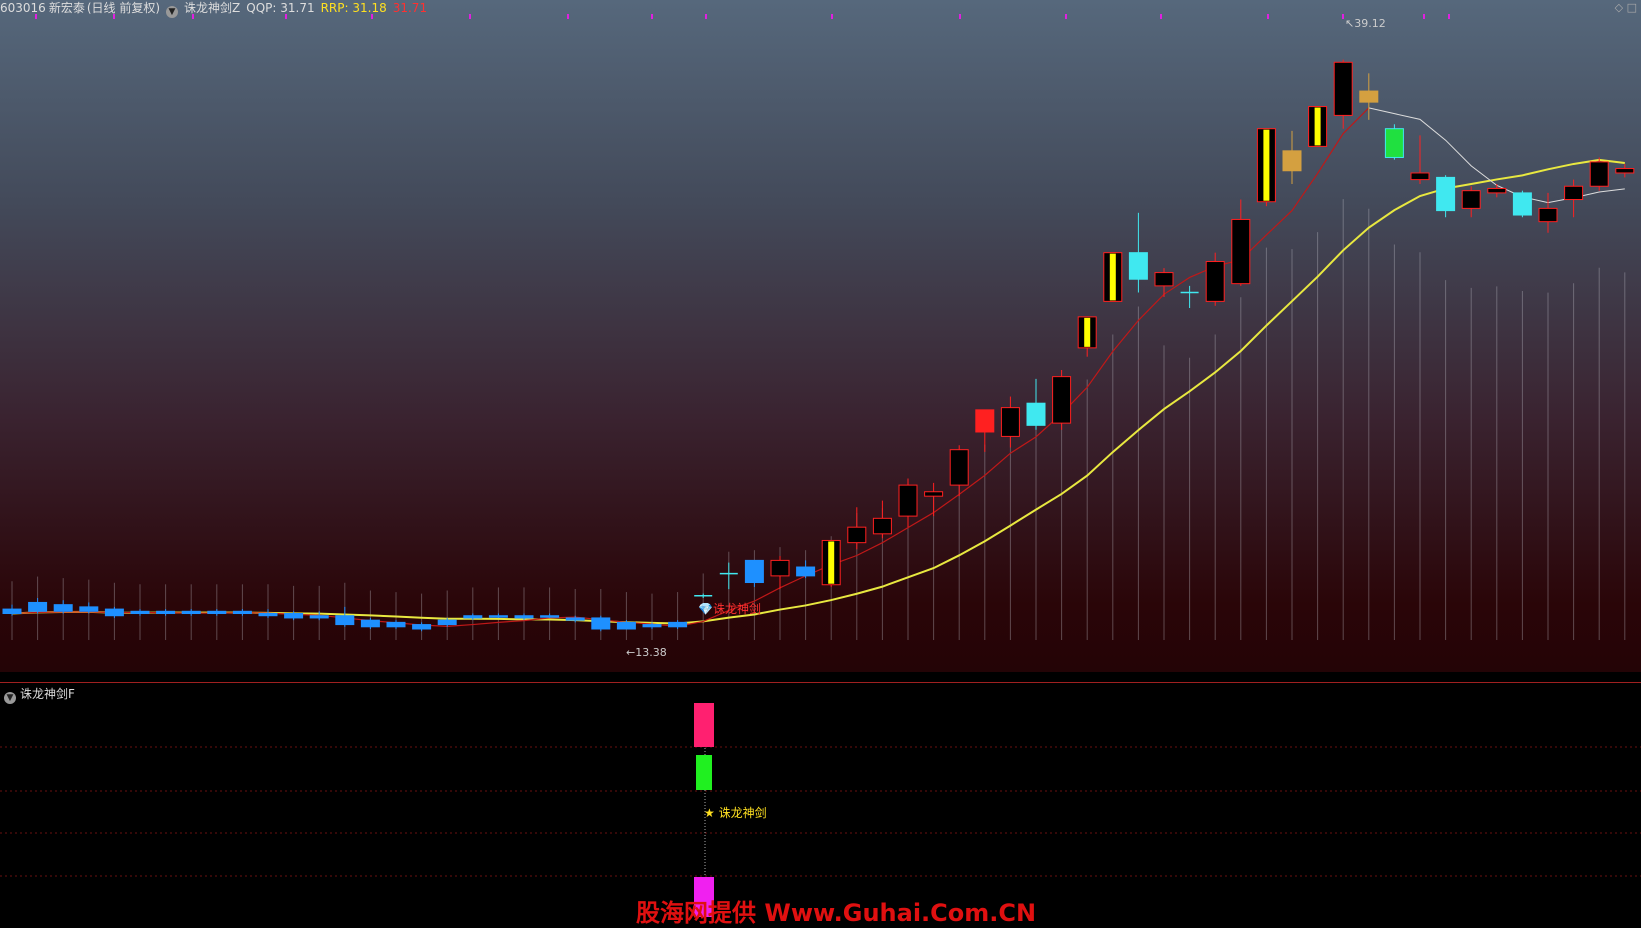 This screenshot has height=928, width=1641. What do you see at coordinates (23, 8) in the screenshot?
I see `stock-code: 603016` at bounding box center [23, 8].